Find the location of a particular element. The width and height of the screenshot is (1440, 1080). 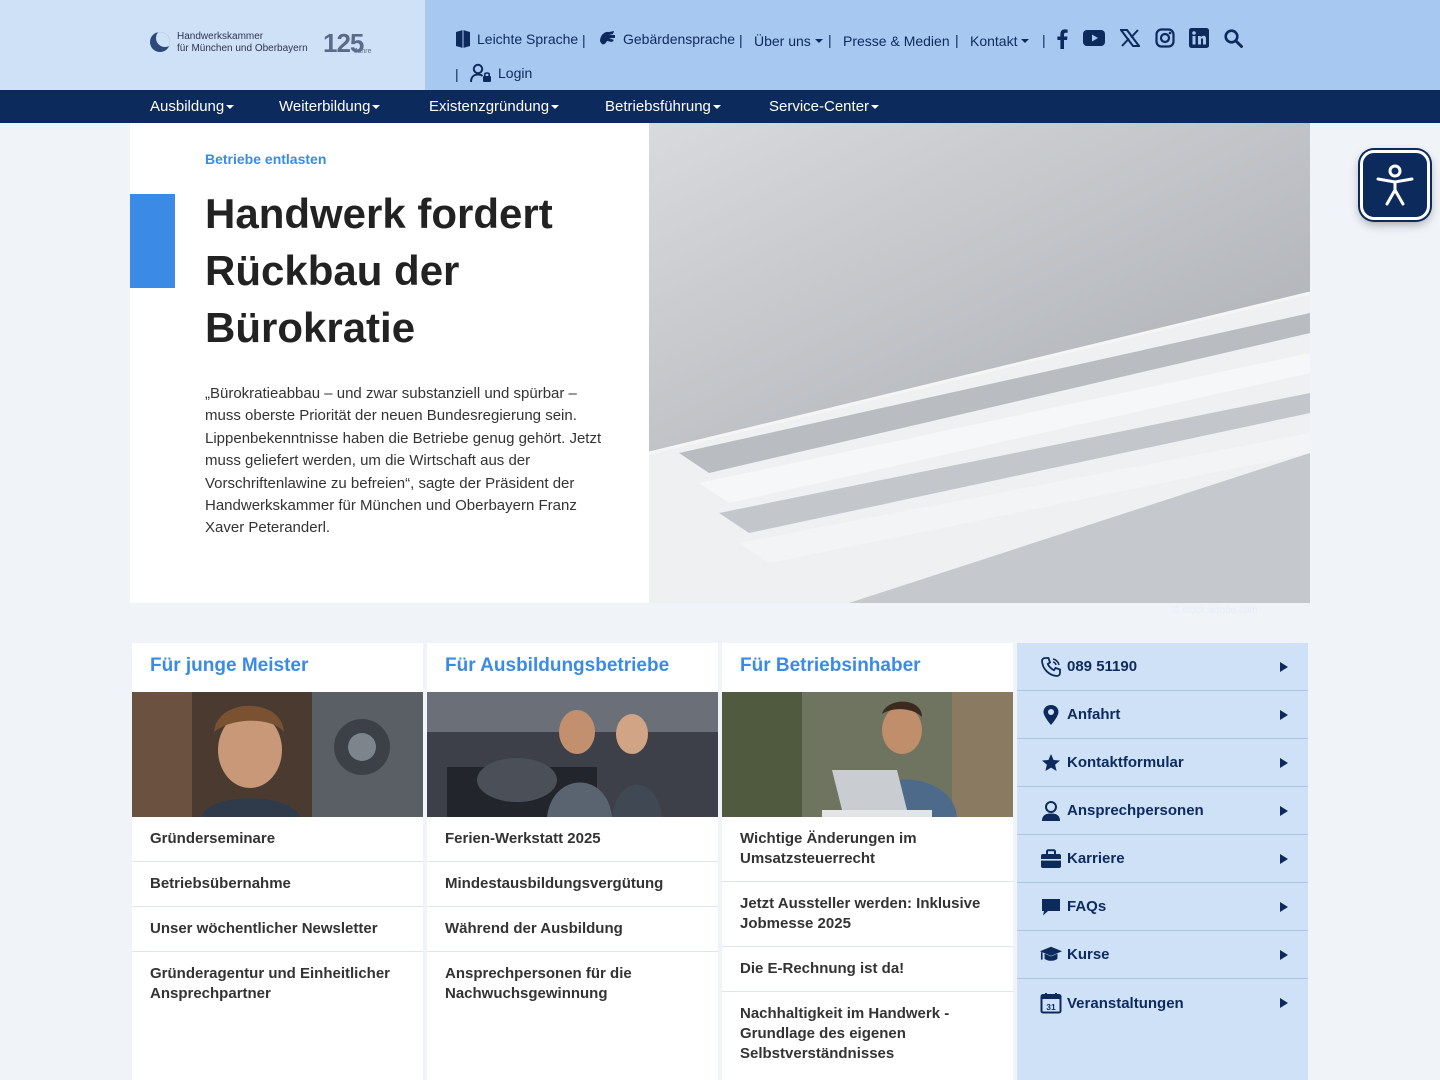

search-icon is located at coordinates (1233, 38).